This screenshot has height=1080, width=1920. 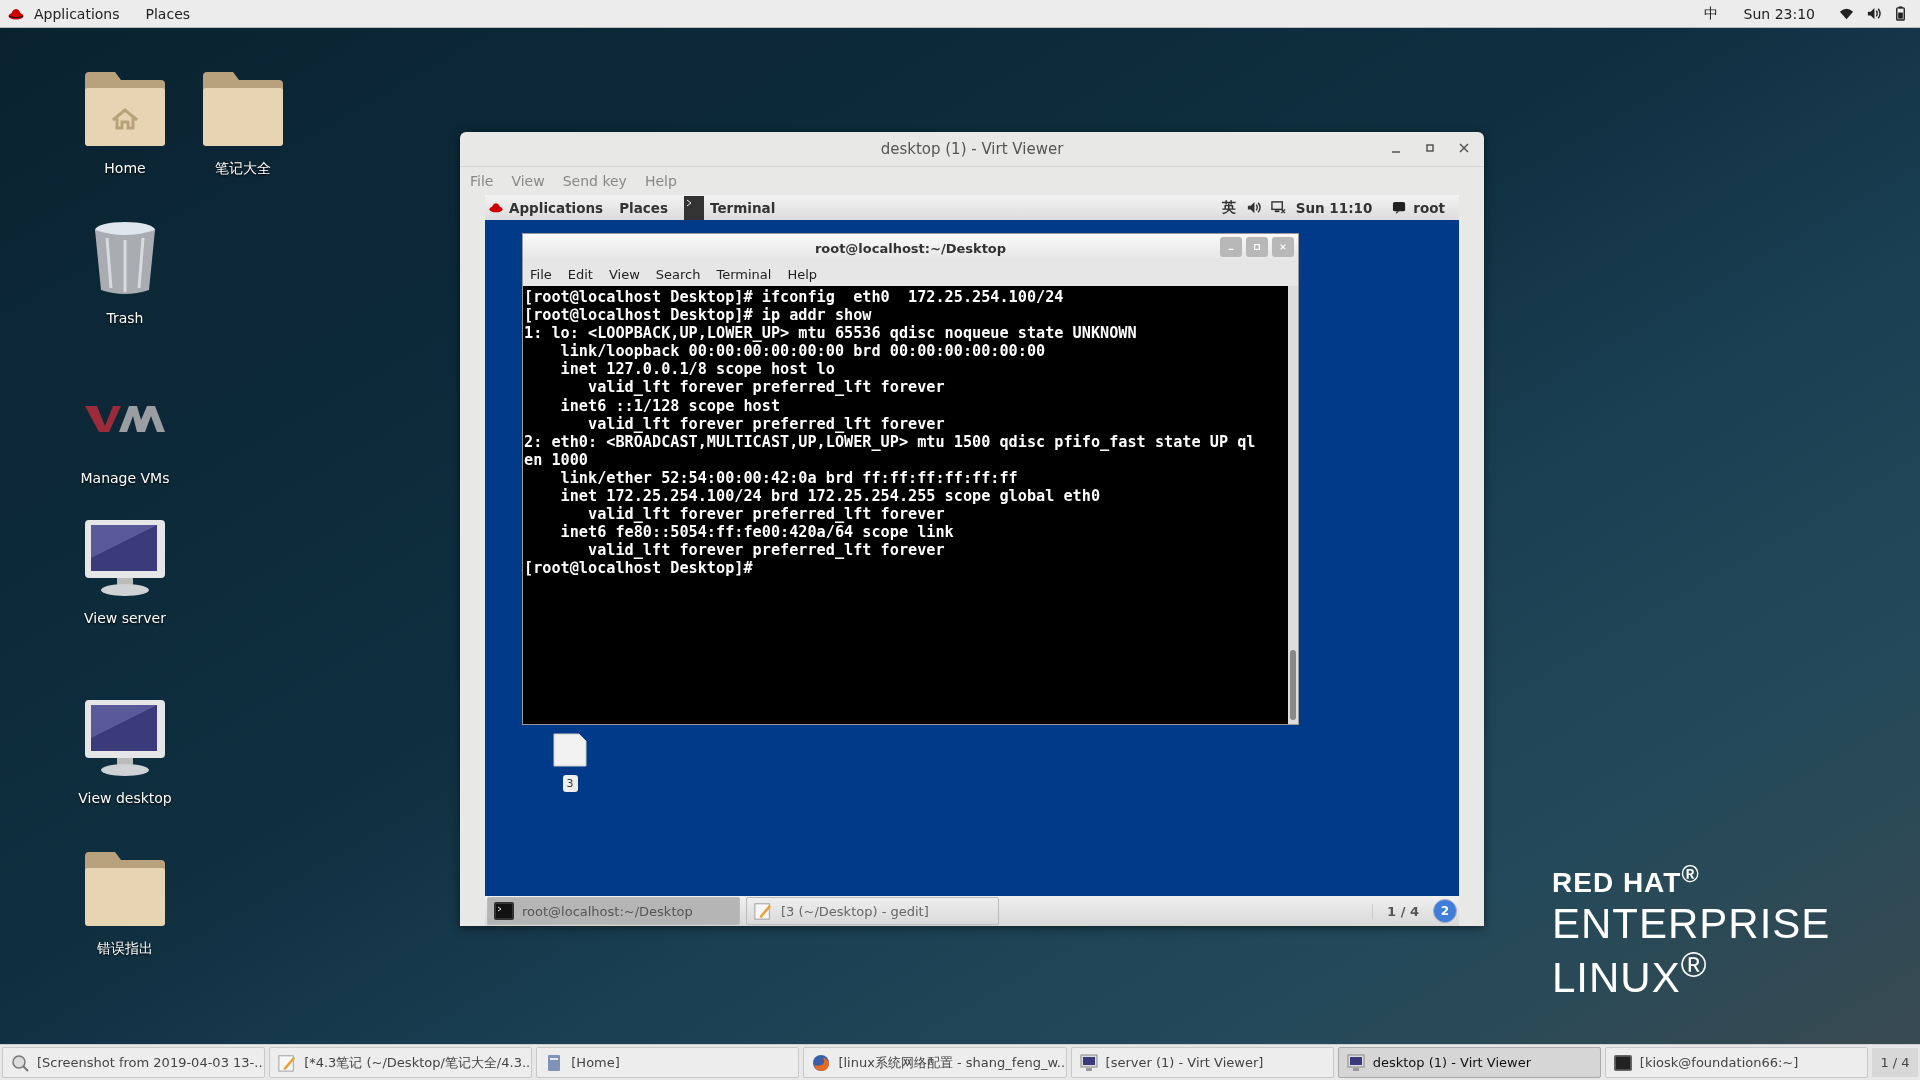 I want to click on desktop-icon-label: Trash, so click(x=125, y=318).